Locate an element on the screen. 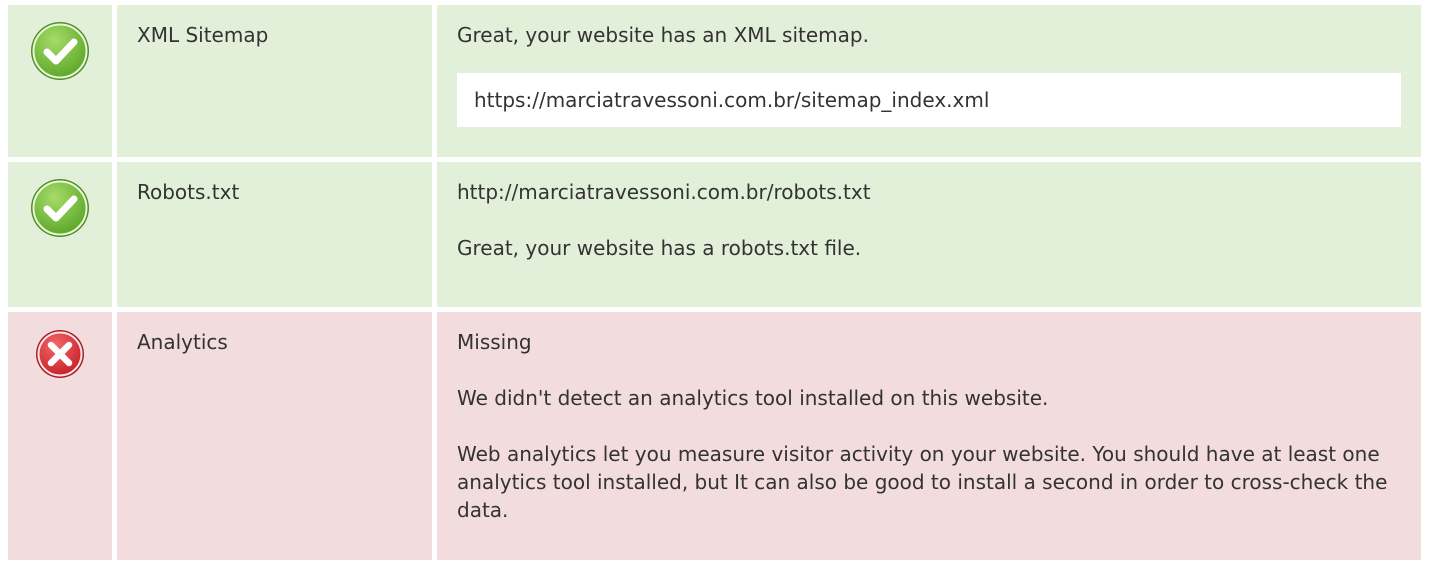 The image size is (1445, 565). check-label: Analytics is located at coordinates (274, 436).